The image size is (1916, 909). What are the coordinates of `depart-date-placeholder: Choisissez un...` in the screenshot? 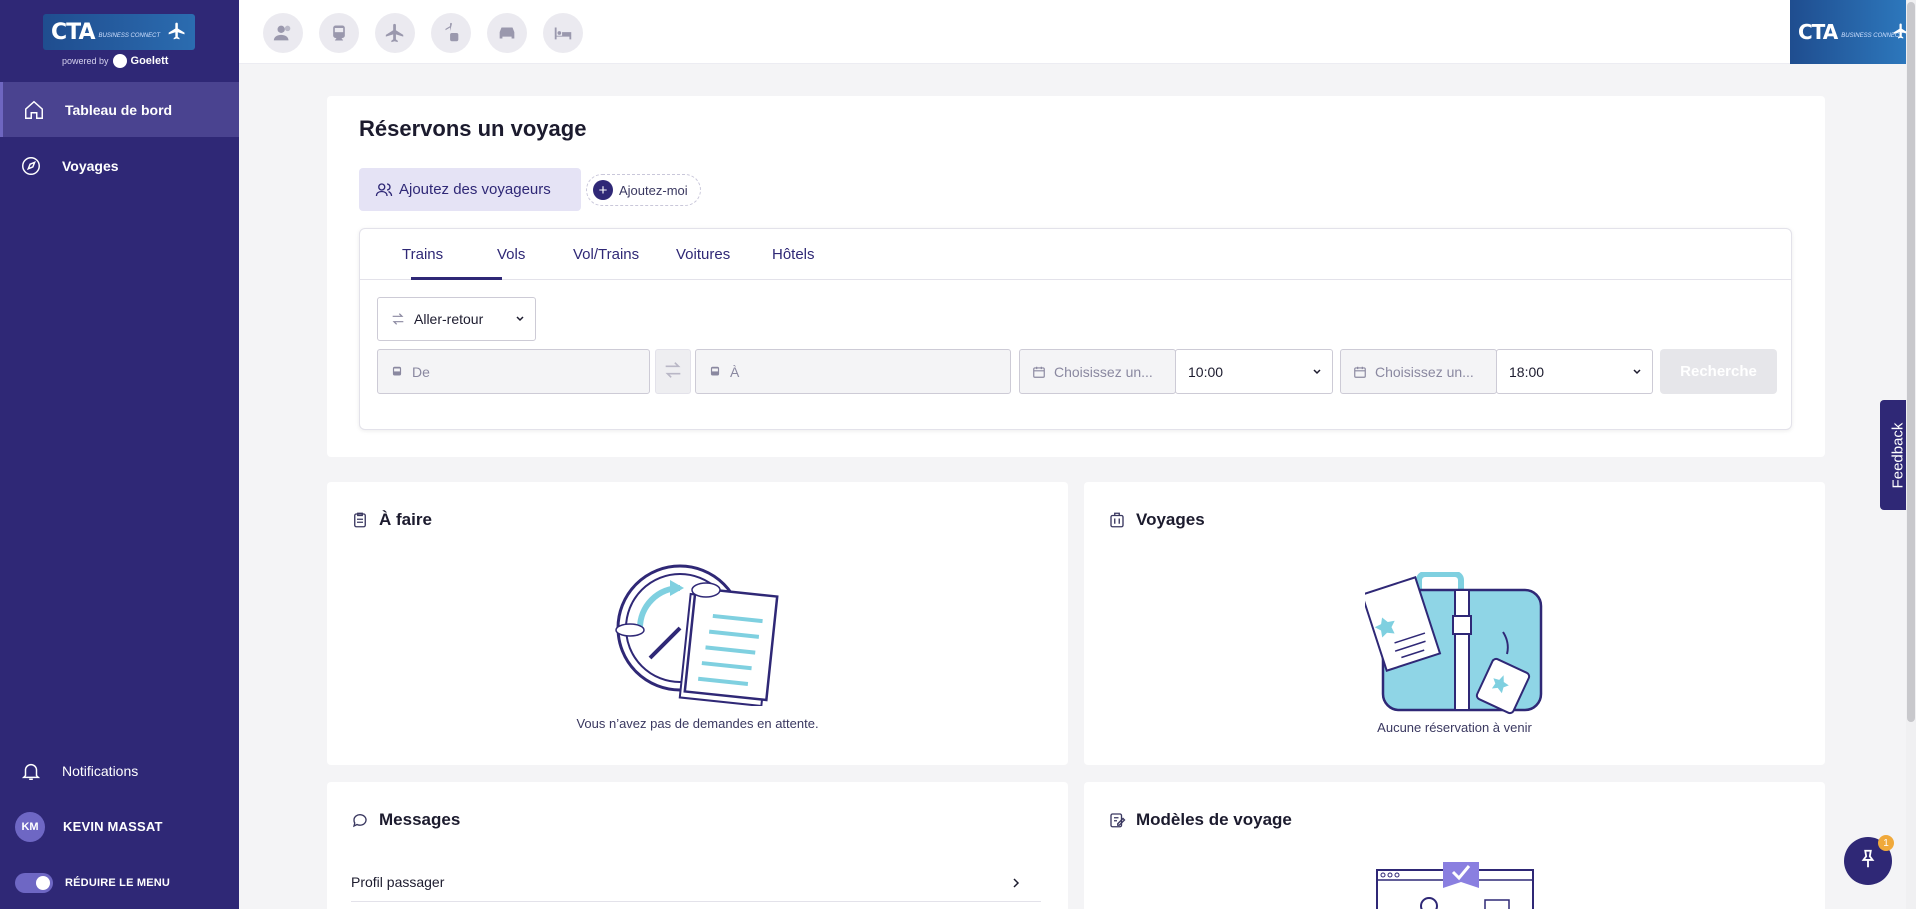 It's located at (1103, 371).